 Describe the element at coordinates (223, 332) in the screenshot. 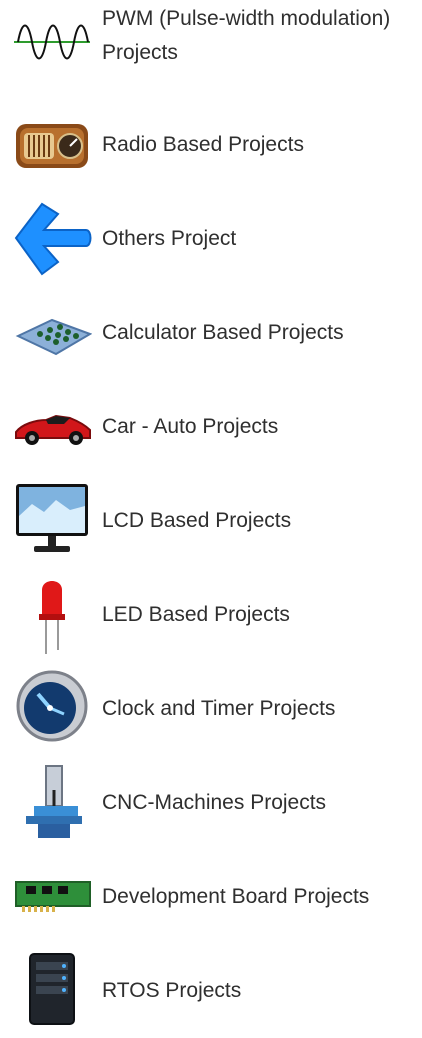

I see `category-label: Calculator Based Projects` at that location.